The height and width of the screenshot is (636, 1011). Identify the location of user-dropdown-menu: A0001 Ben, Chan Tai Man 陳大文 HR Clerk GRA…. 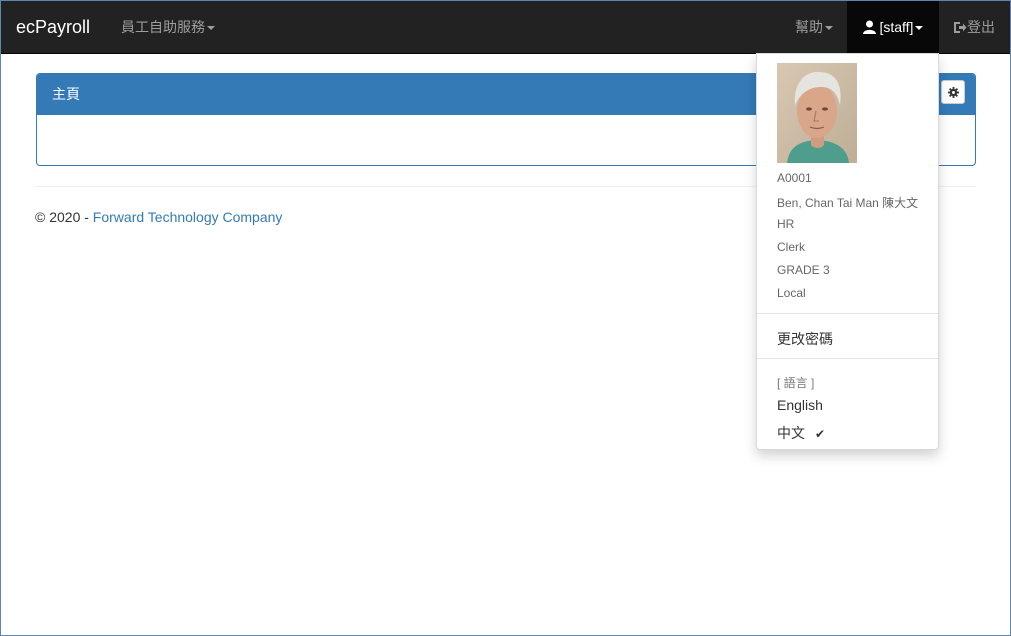
(847, 251).